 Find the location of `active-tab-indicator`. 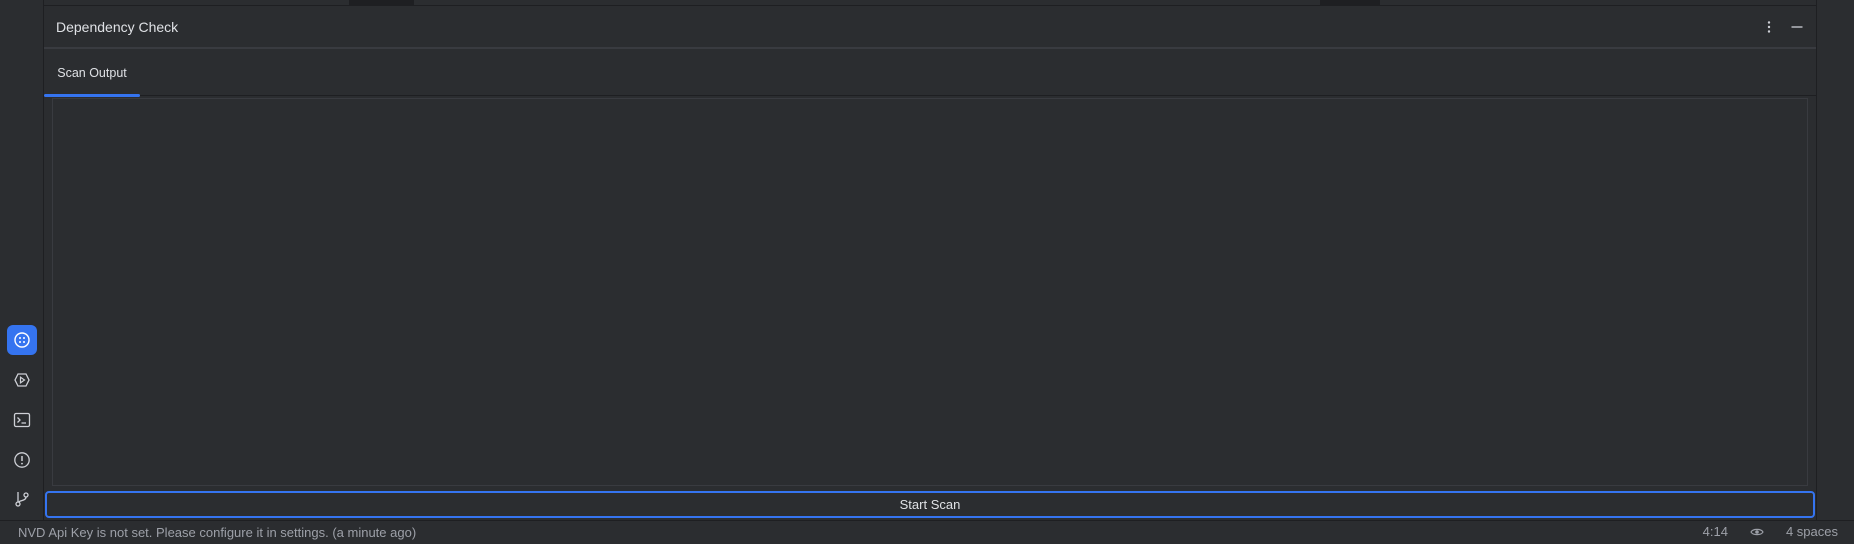

active-tab-indicator is located at coordinates (92, 95).